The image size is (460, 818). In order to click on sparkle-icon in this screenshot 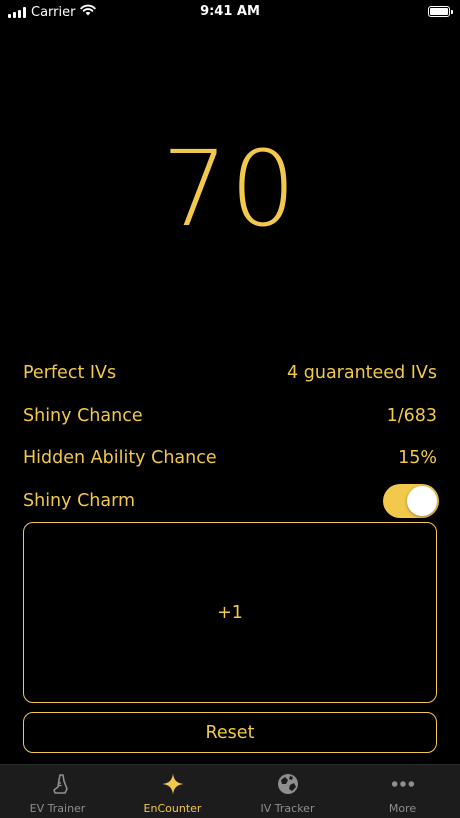, I will do `click(173, 784)`.